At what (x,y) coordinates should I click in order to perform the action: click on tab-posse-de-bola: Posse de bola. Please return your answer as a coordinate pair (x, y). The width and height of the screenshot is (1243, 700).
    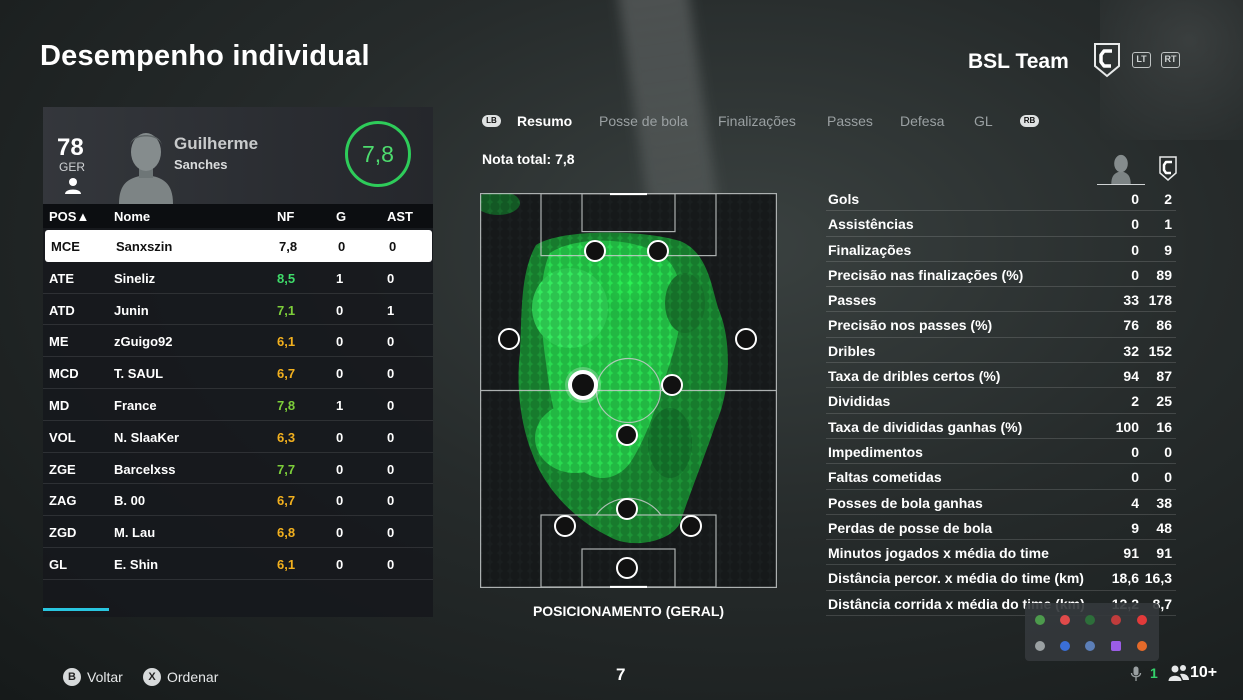
    Looking at the image, I should click on (643, 121).